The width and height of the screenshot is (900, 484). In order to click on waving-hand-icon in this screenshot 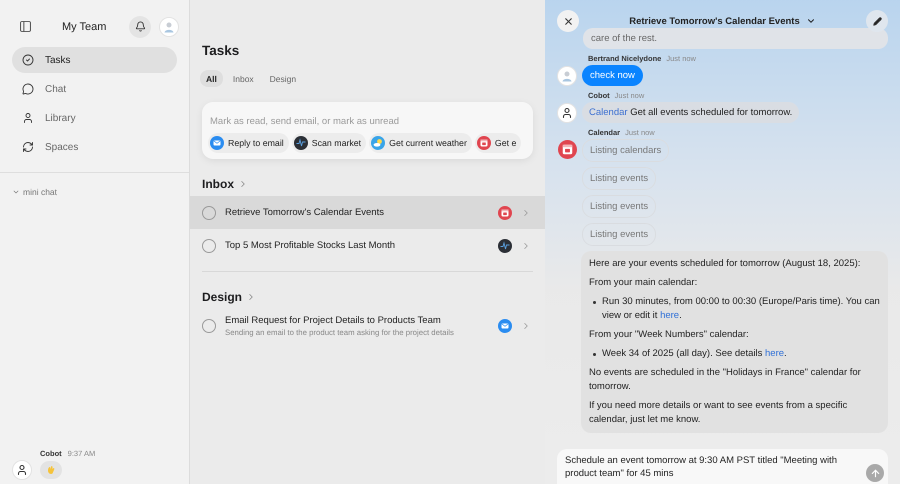, I will do `click(51, 470)`.